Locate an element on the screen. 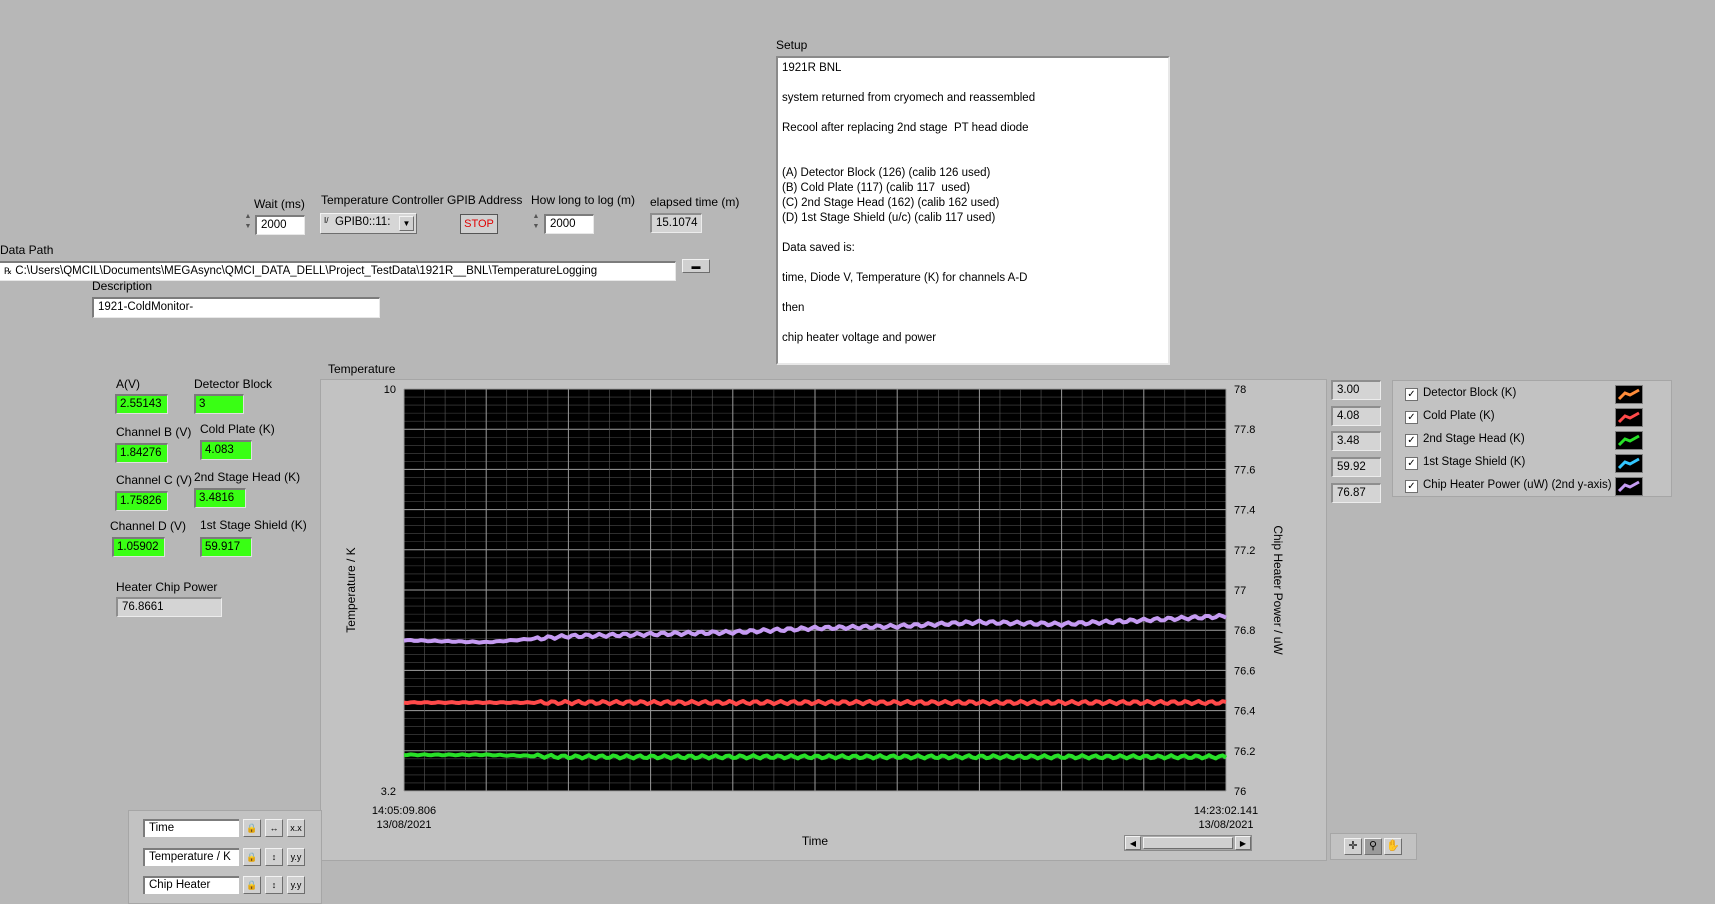 The height and width of the screenshot is (904, 1715). gpib-select: I/ GPIB0::11: ▼ is located at coordinates (368, 223).